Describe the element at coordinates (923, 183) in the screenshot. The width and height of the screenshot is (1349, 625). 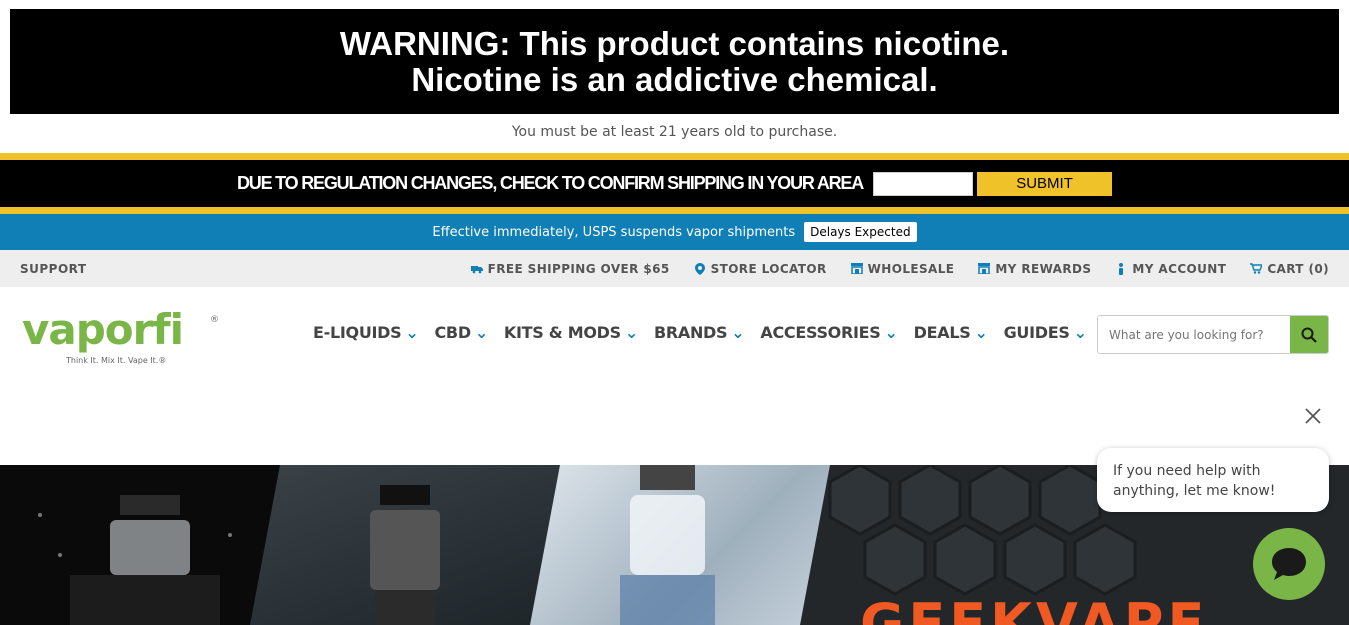
I see `zip-code-input` at that location.